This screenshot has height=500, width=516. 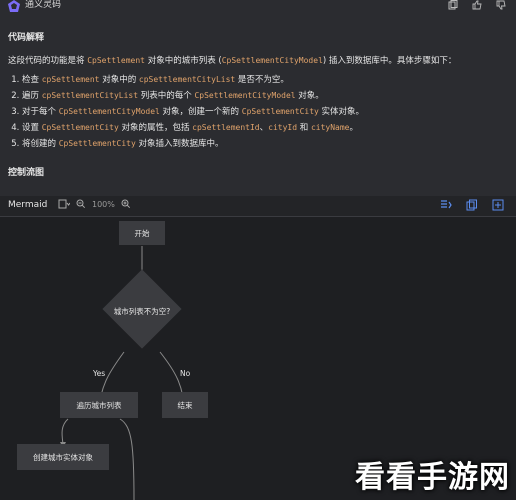 I want to click on layout-toggle-icon, so click(x=64, y=204).